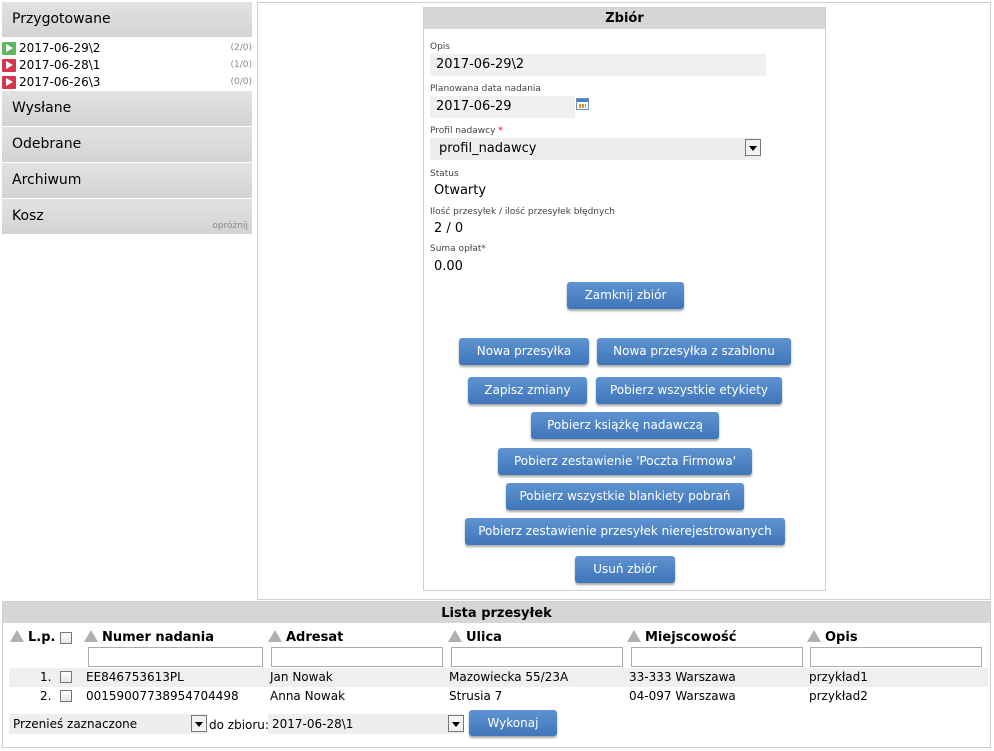 The height and width of the screenshot is (751, 994). Describe the element at coordinates (301, 677) in the screenshot. I see `row-addressee: Jan Nowak` at that location.